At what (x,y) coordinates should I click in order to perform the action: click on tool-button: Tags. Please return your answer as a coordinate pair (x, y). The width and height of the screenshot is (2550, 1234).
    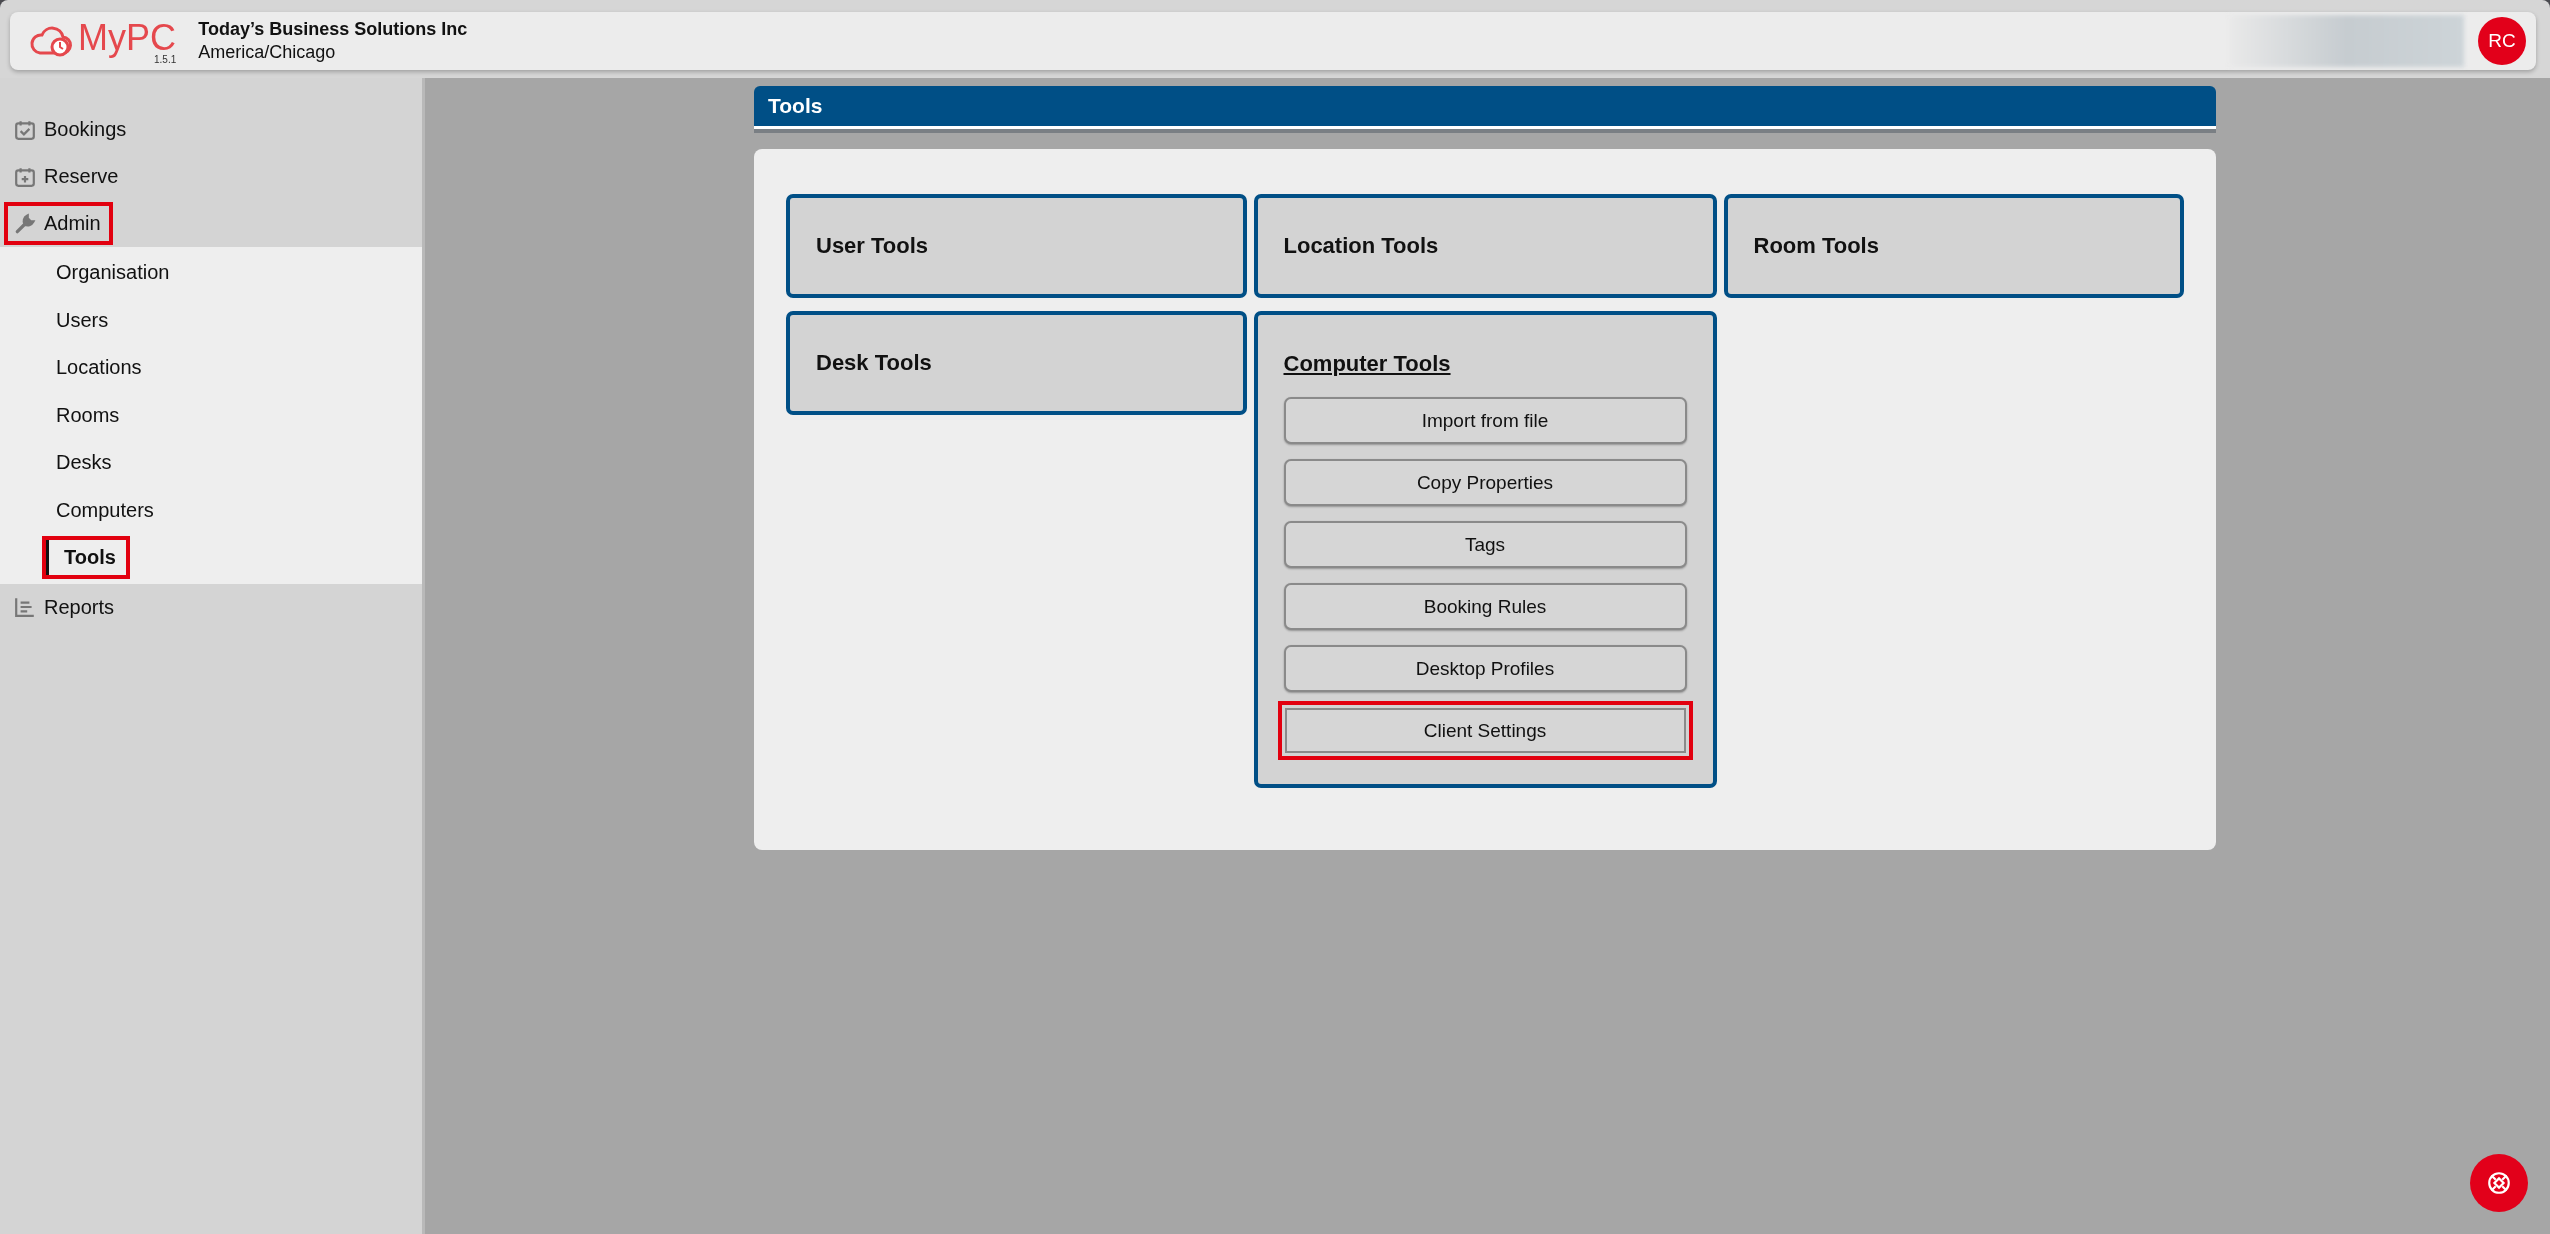
    Looking at the image, I should click on (1485, 544).